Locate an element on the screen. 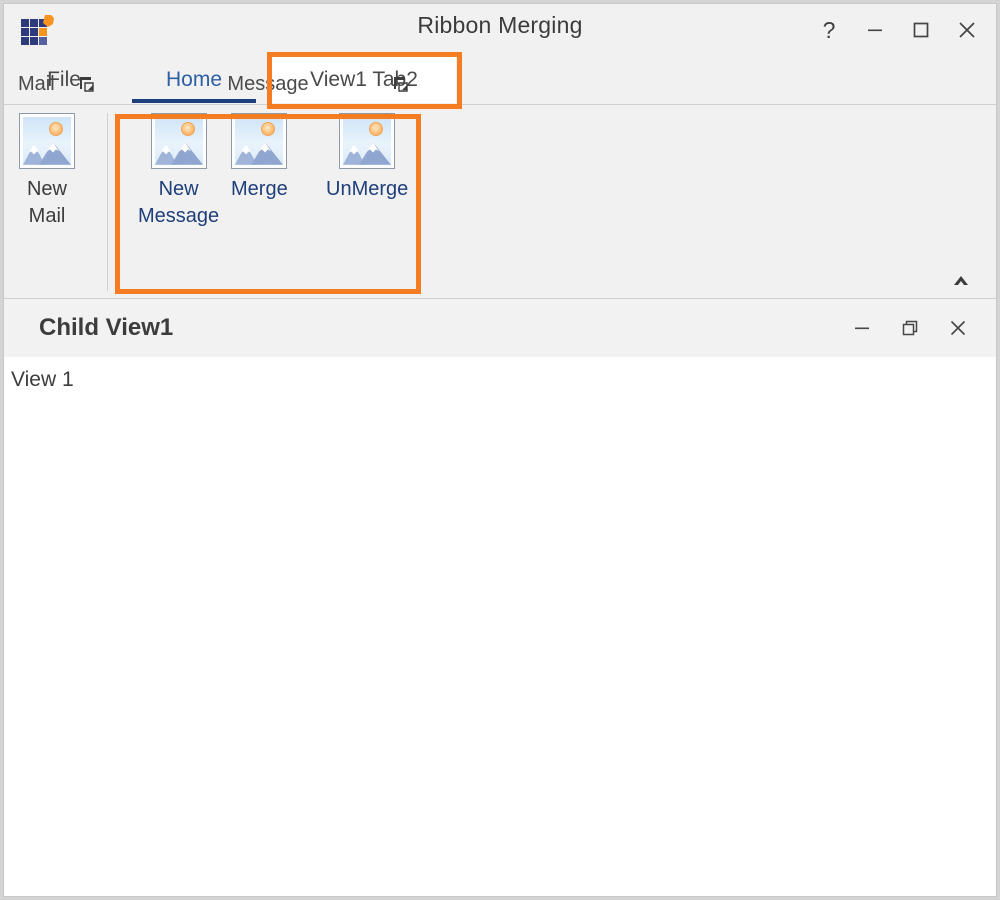 Image resolution: width=1000 pixels, height=900 pixels. child-minimize-button is located at coordinates (862, 328).